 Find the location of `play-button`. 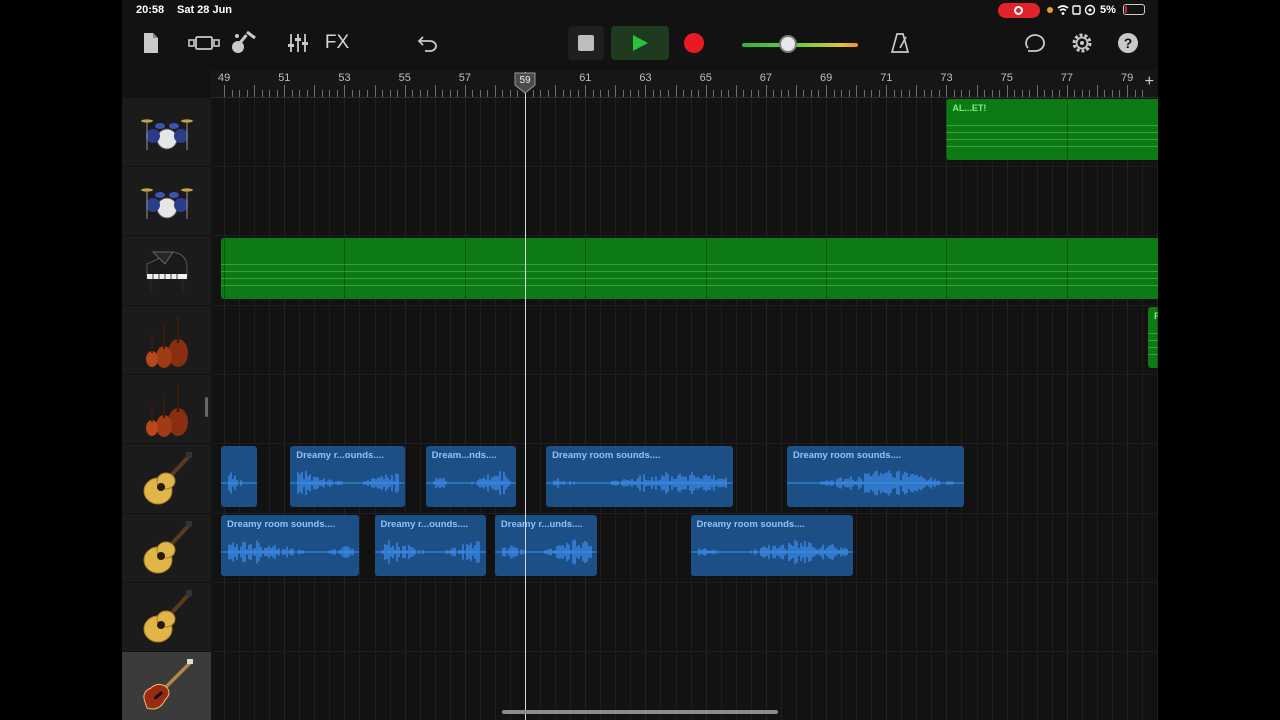

play-button is located at coordinates (640, 43).